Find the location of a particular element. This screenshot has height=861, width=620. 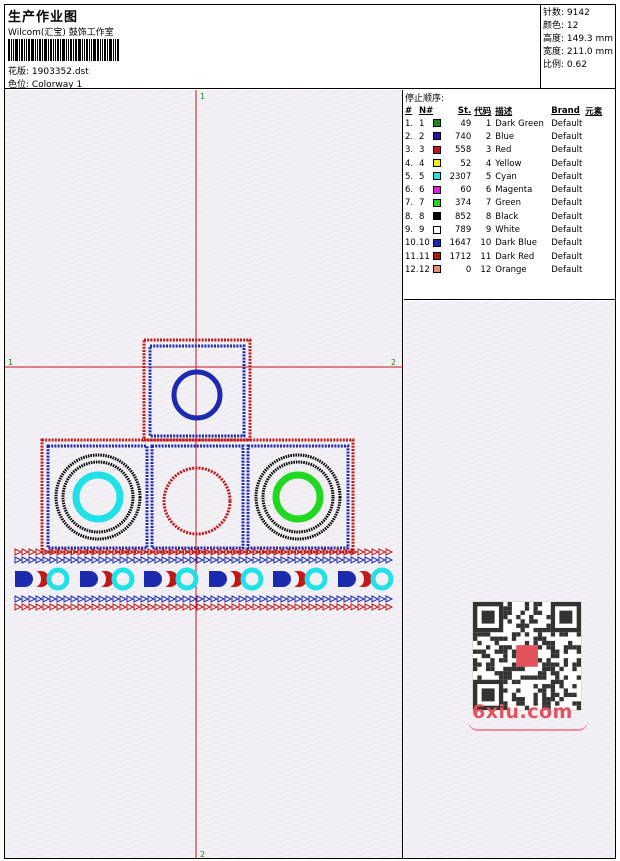

row-stitches: 60 is located at coordinates (466, 190).